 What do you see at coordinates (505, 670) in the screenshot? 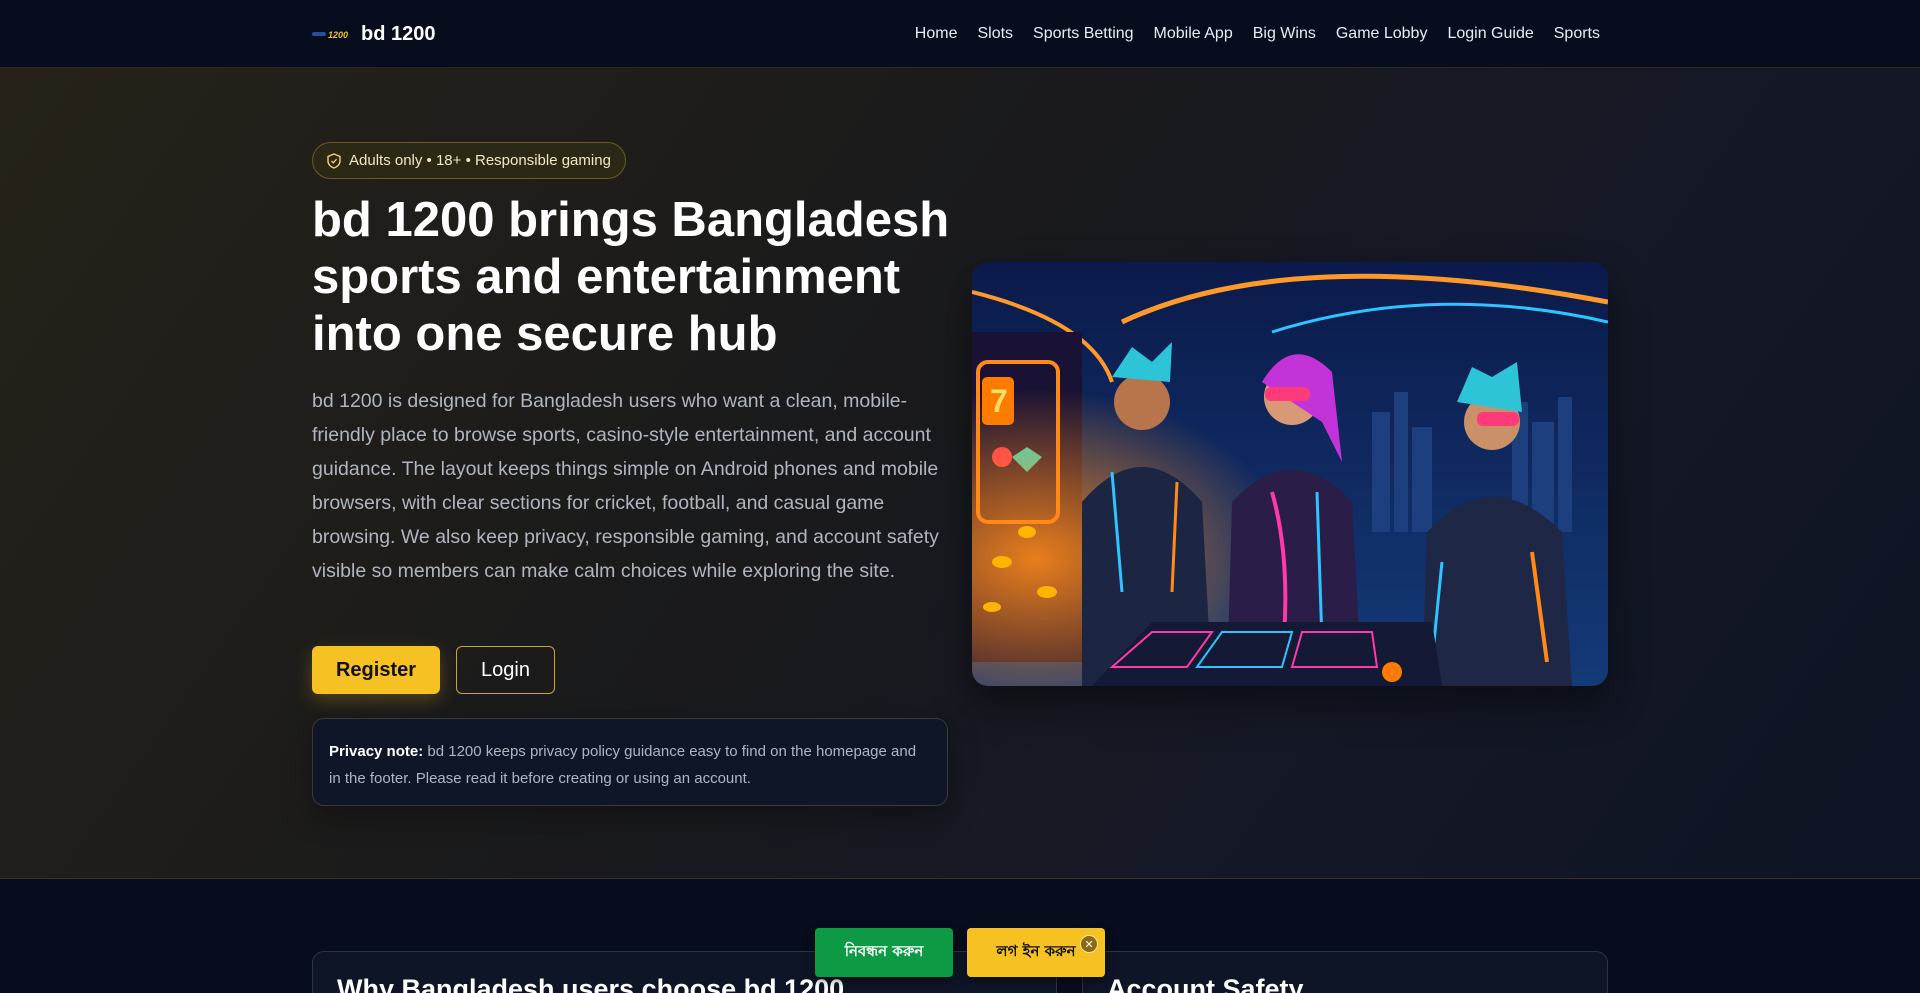
I see `login-button: Login` at bounding box center [505, 670].